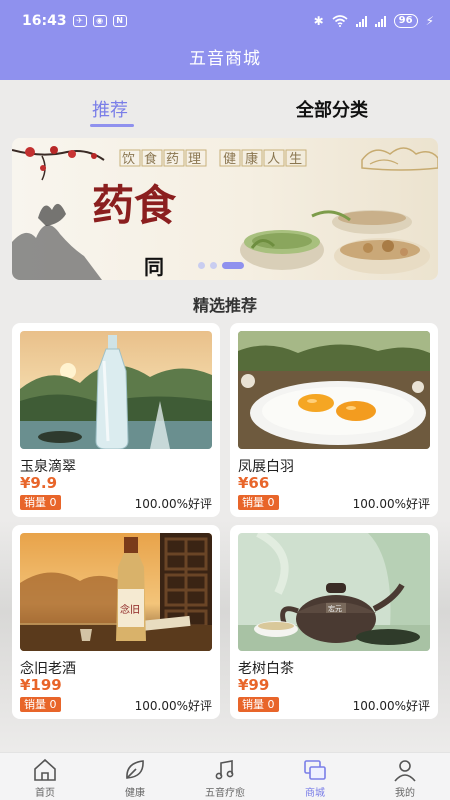 The width and height of the screenshot is (450, 800). I want to click on status-bar: 16:43 ✈ ◉ N ✱ 96 ⚡, so click(225, 21).